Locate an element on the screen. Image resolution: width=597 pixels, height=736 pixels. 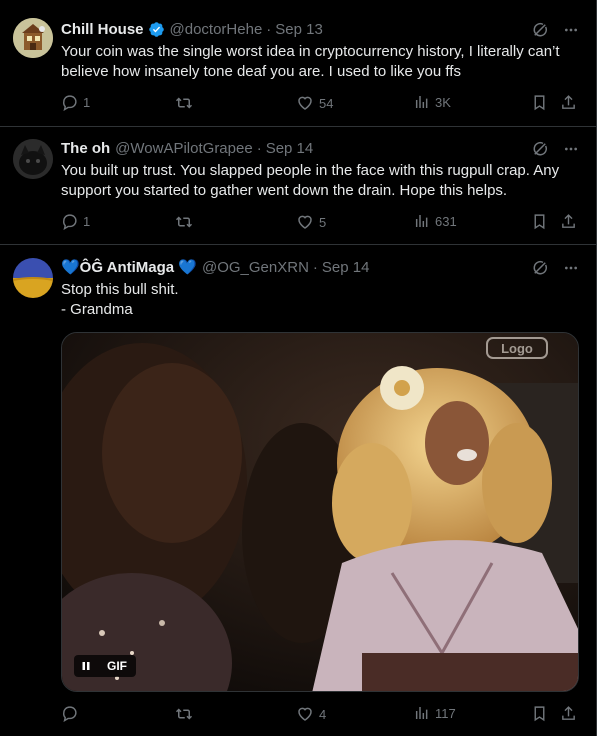
view-count: 3K is located at coordinates (443, 102).